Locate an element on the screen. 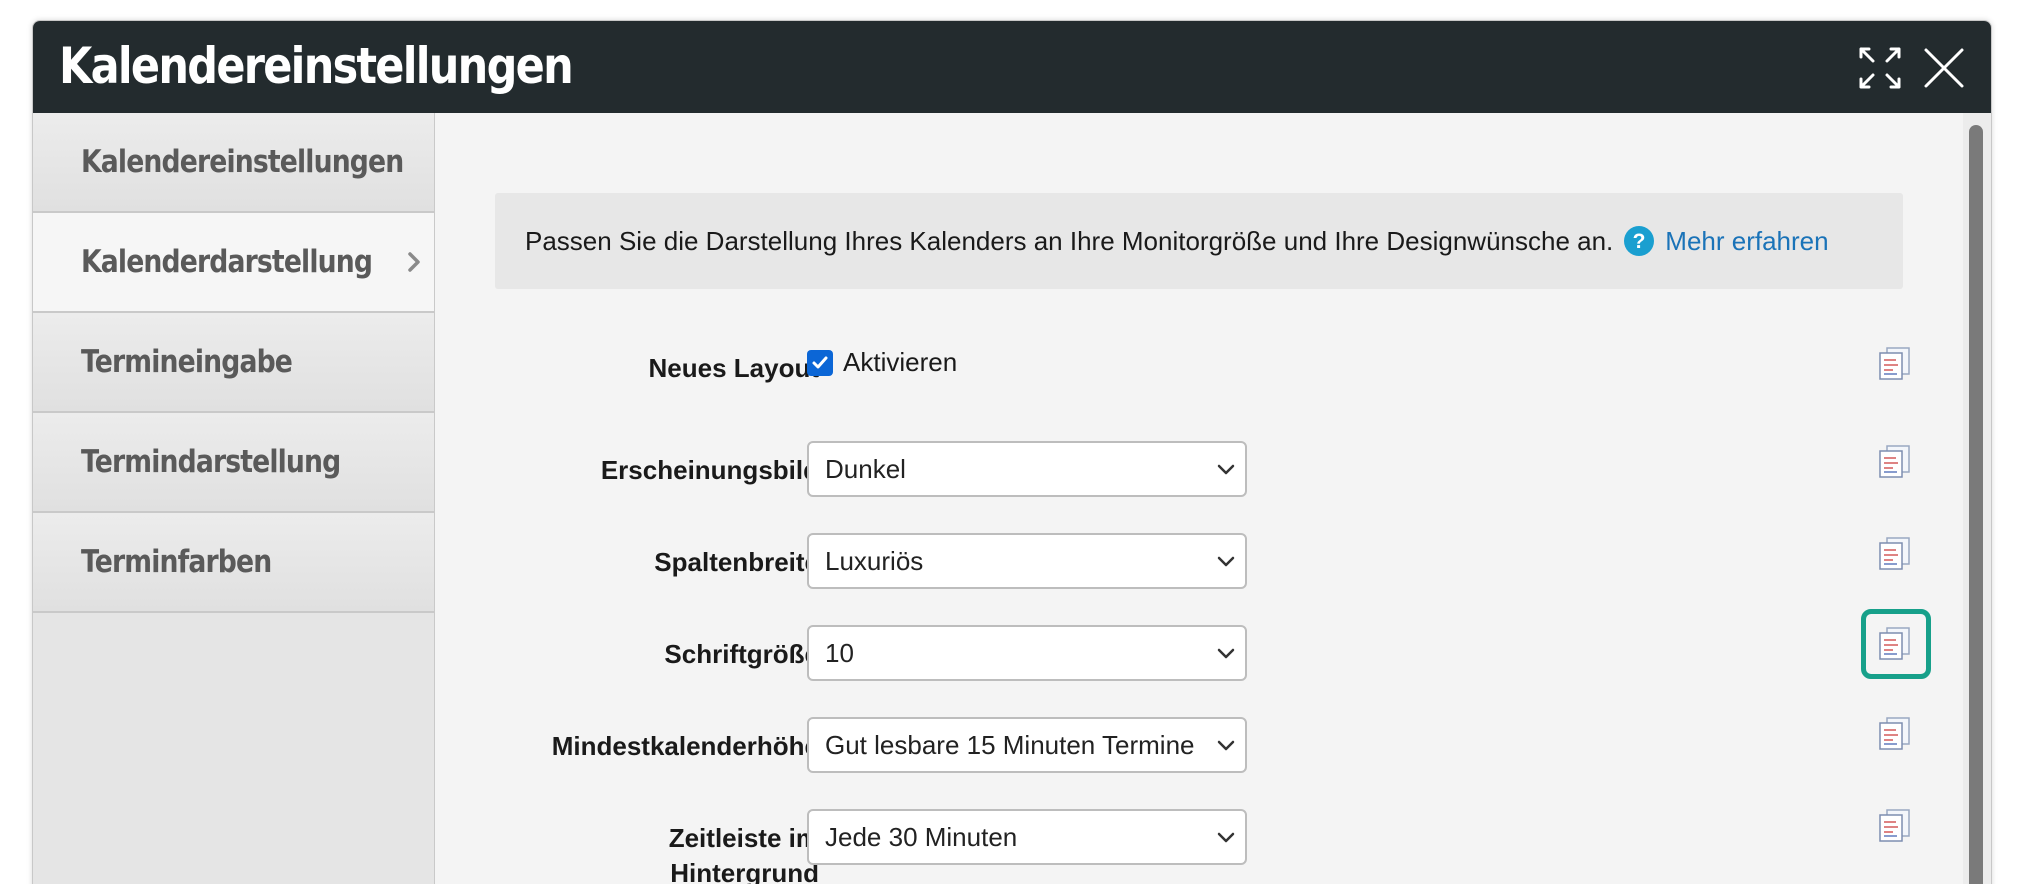 The height and width of the screenshot is (884, 2024). setting-label: Mindestkalenderhöhe is located at coordinates (685, 746).